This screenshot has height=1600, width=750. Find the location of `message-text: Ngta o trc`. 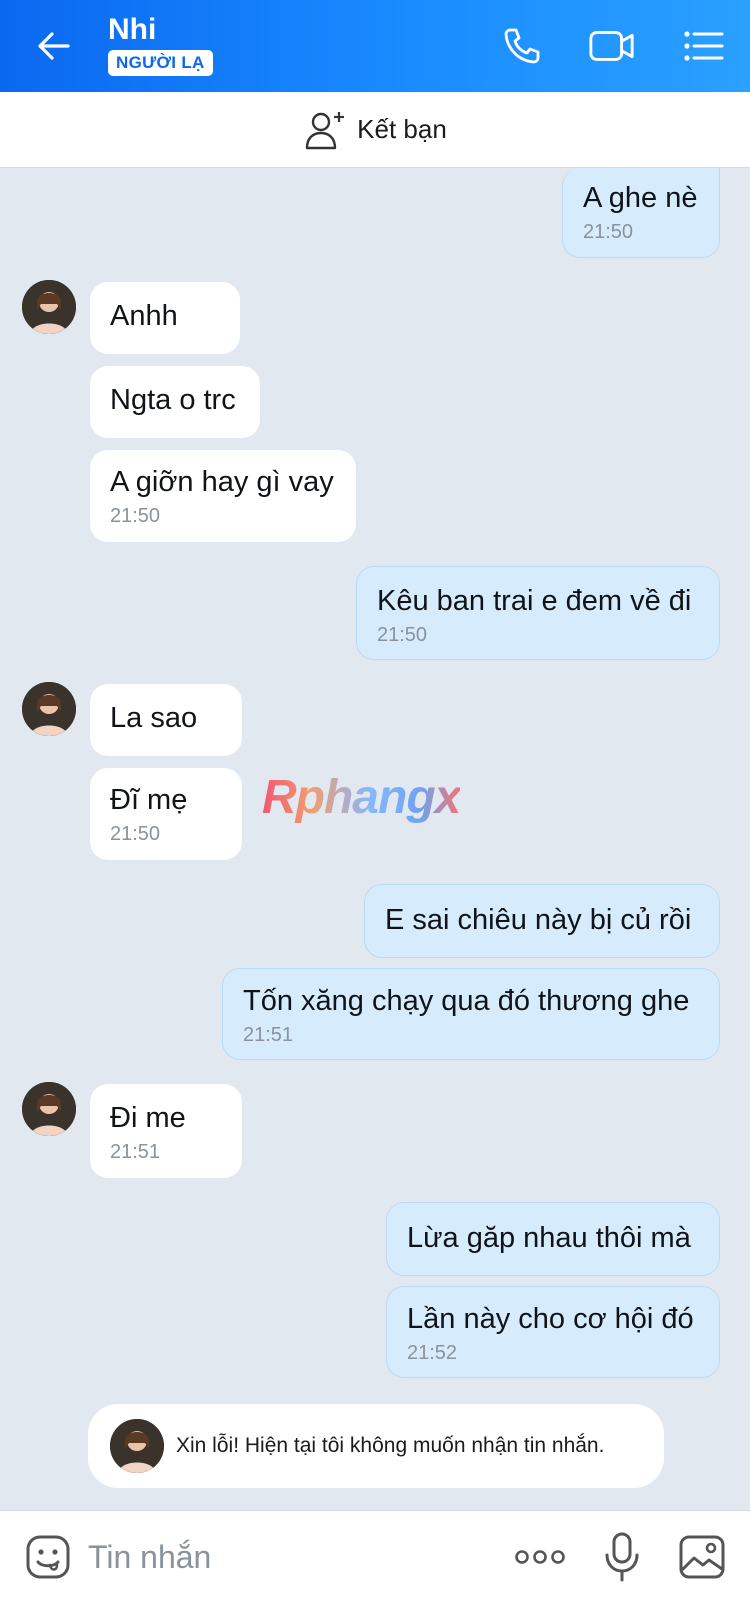

message-text: Ngta o trc is located at coordinates (173, 400).